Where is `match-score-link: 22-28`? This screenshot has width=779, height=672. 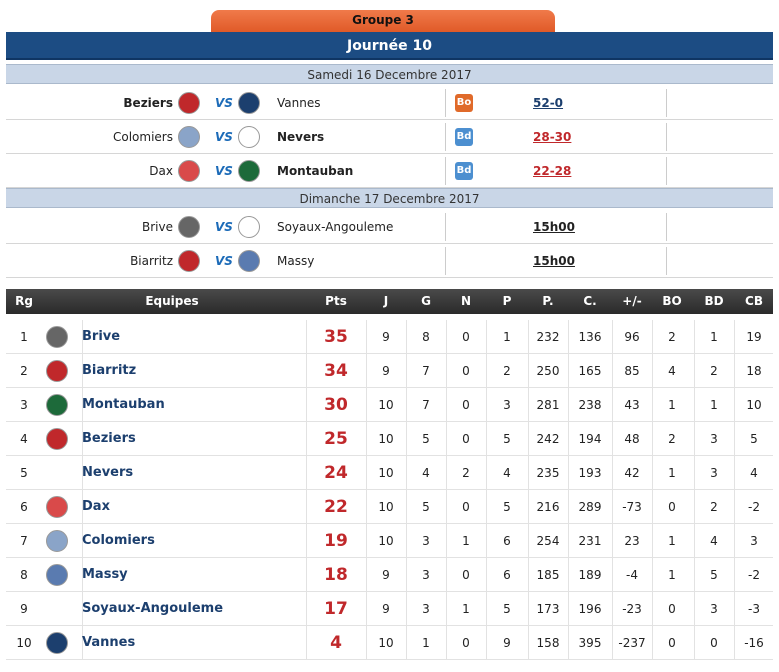 match-score-link: 22-28 is located at coordinates (552, 171).